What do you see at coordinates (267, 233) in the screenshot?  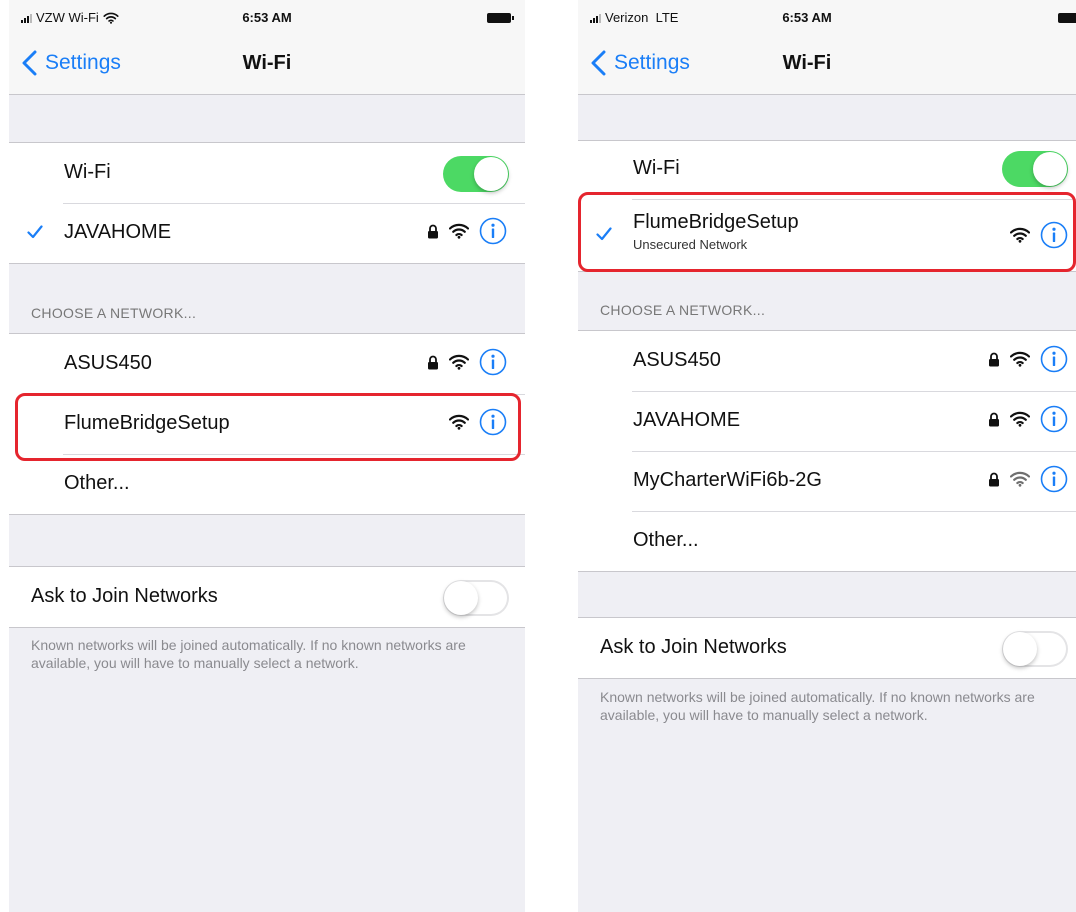 I see `connected-network-row: JAVAHOME` at bounding box center [267, 233].